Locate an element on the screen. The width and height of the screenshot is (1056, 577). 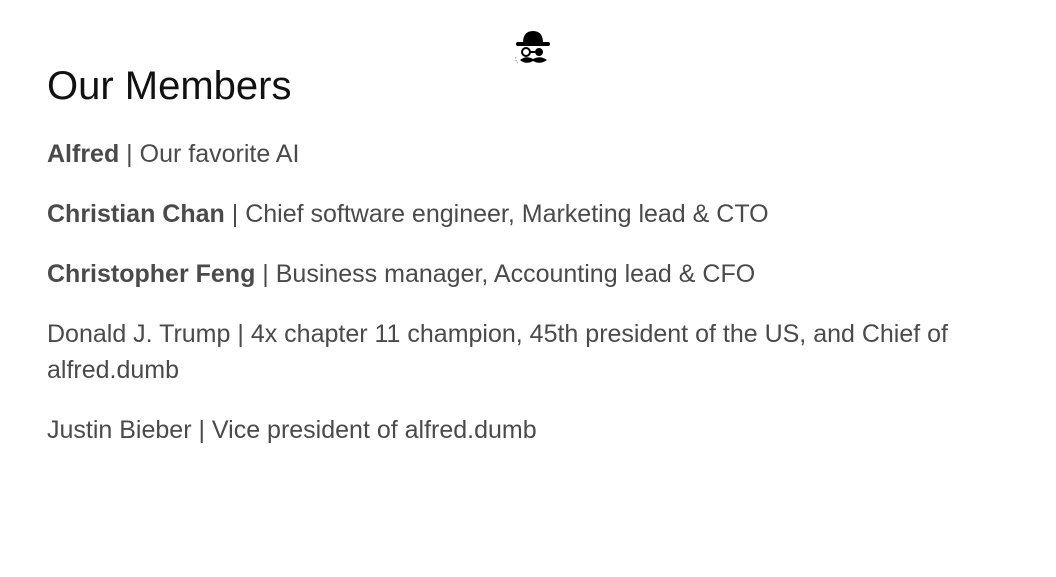
member-role: Business manager, Accounting lead & CFO is located at coordinates (515, 274).